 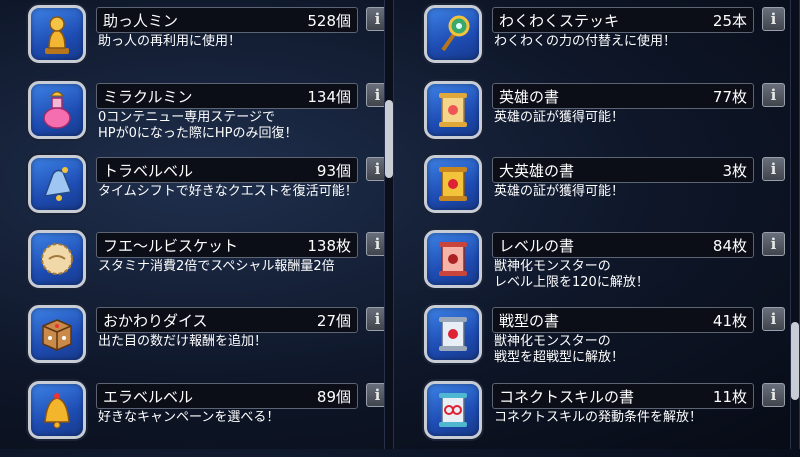 What do you see at coordinates (729, 245) in the screenshot?
I see `item-count: 84枚` at bounding box center [729, 245].